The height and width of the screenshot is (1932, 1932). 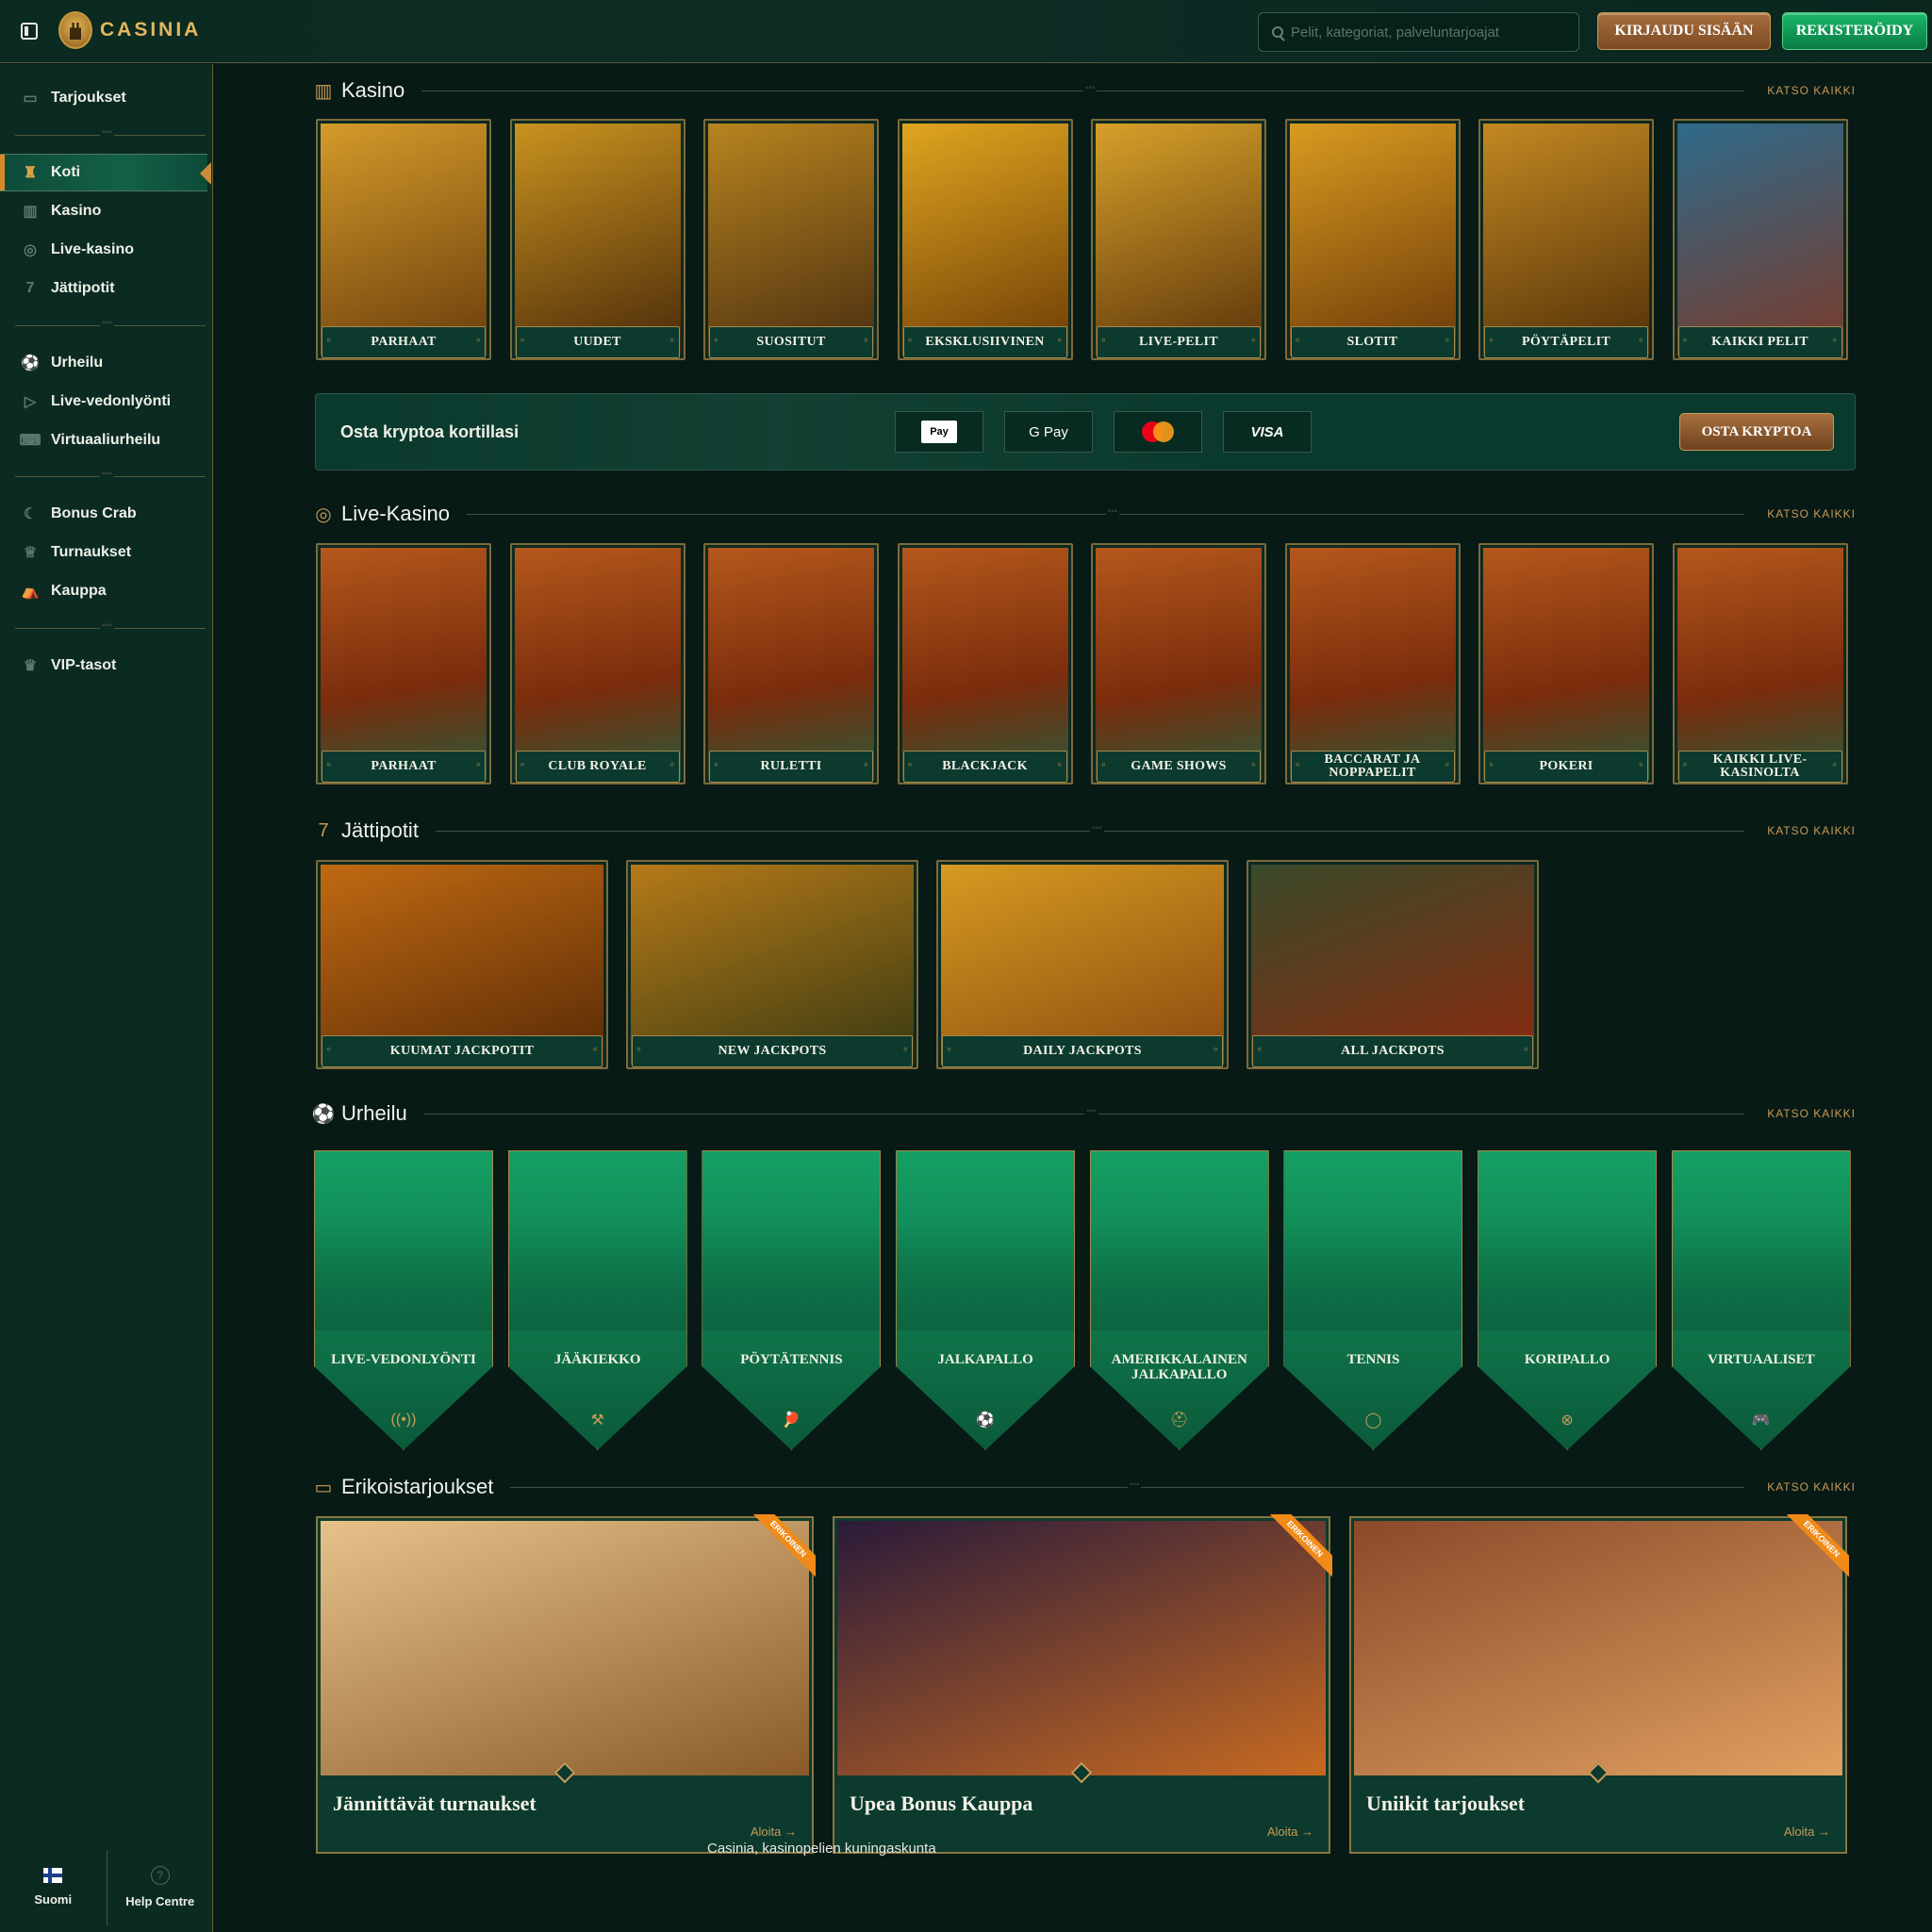 What do you see at coordinates (75, 30) in the screenshot?
I see `castle-logo-icon` at bounding box center [75, 30].